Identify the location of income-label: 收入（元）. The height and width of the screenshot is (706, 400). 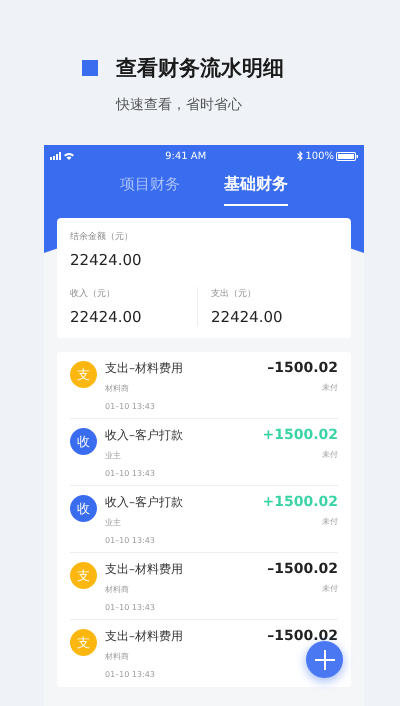
(93, 294).